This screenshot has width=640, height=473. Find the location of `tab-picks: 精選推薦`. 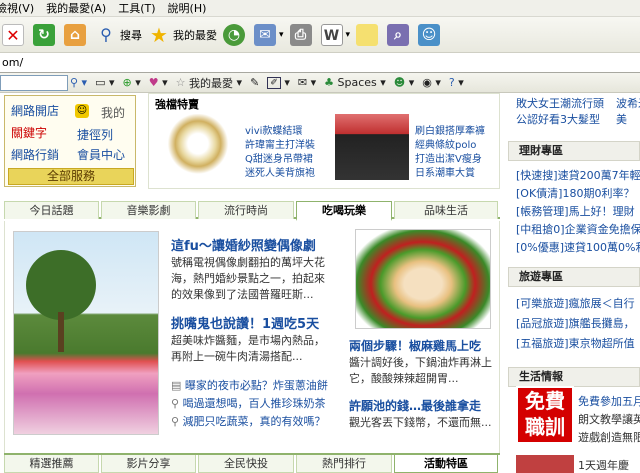

tab-picks: 精選推薦 is located at coordinates (51, 464).